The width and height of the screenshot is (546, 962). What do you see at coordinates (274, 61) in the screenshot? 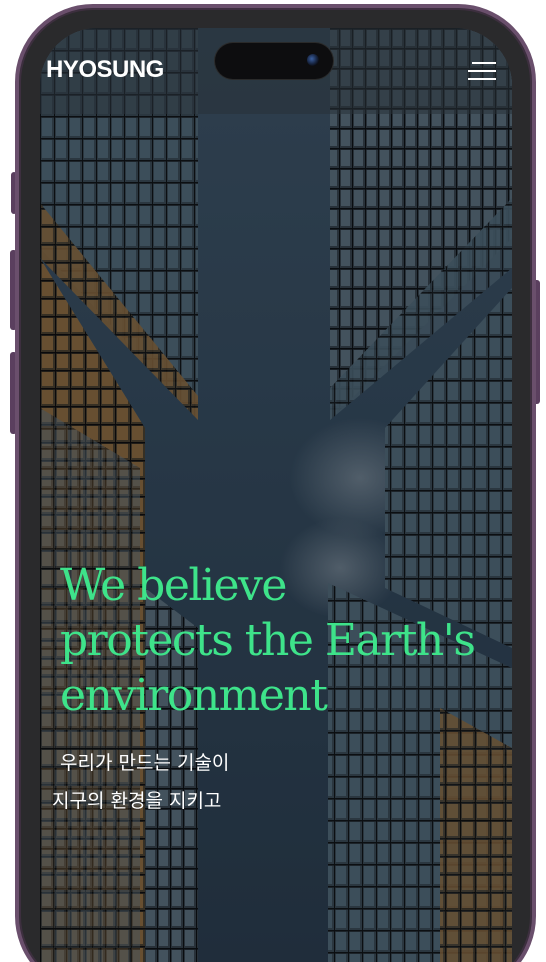
I see `dynamic-island` at bounding box center [274, 61].